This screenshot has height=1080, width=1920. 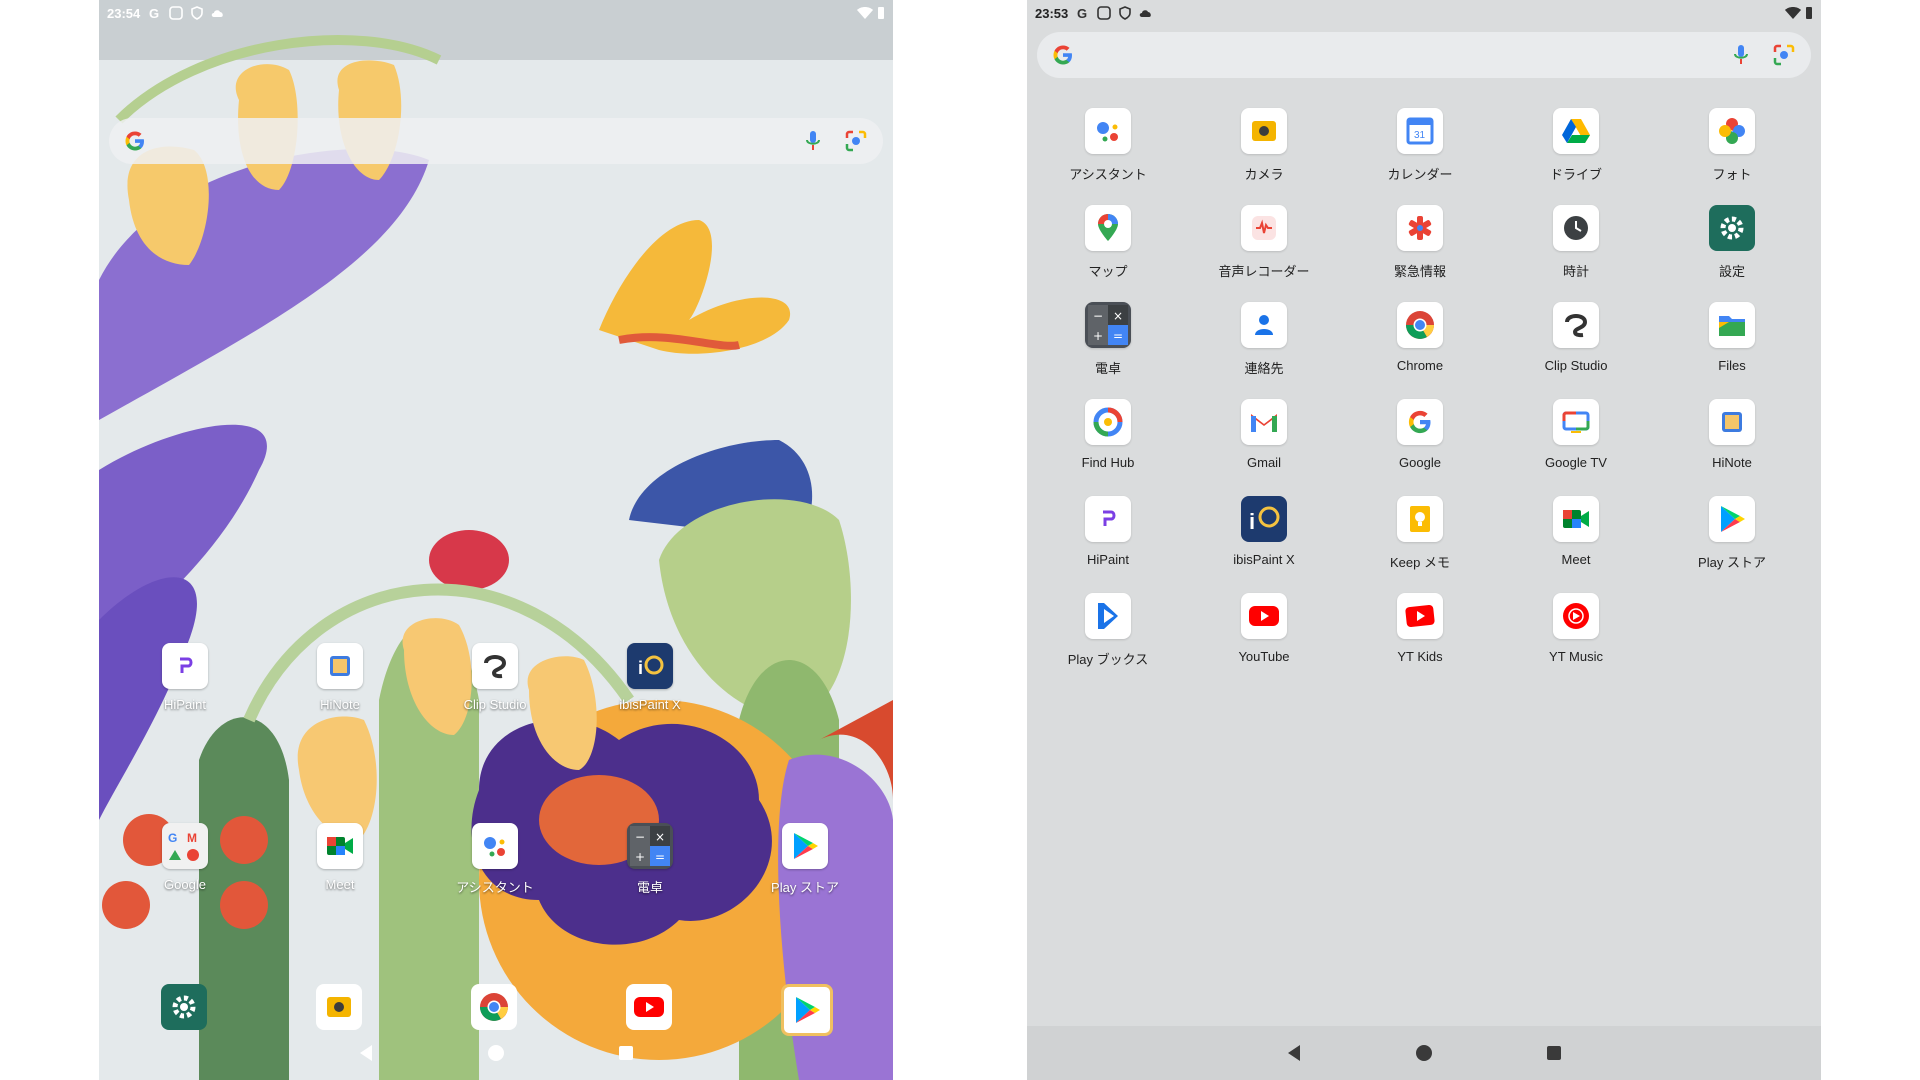 I want to click on recents-icon, so click(x=1554, y=1053).